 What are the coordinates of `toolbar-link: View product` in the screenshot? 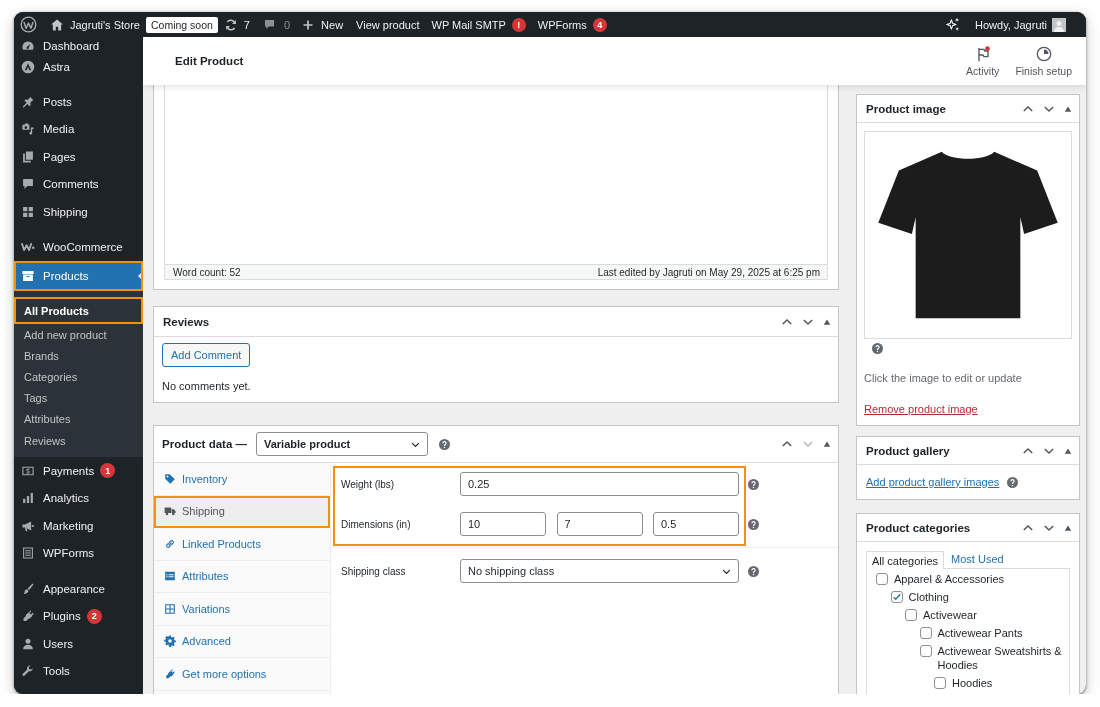 It's located at (388, 24).